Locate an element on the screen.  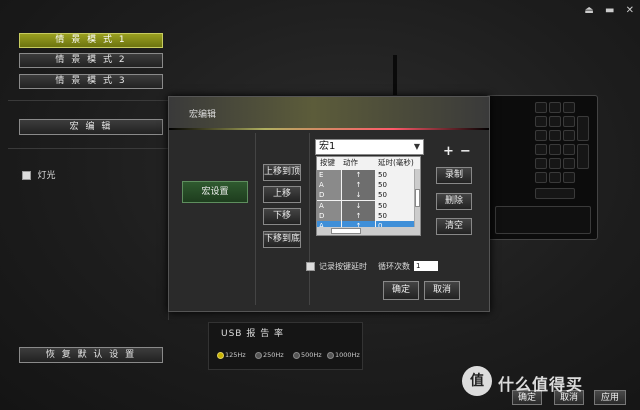
light-toggle: 灯光 is located at coordinates (39, 174).